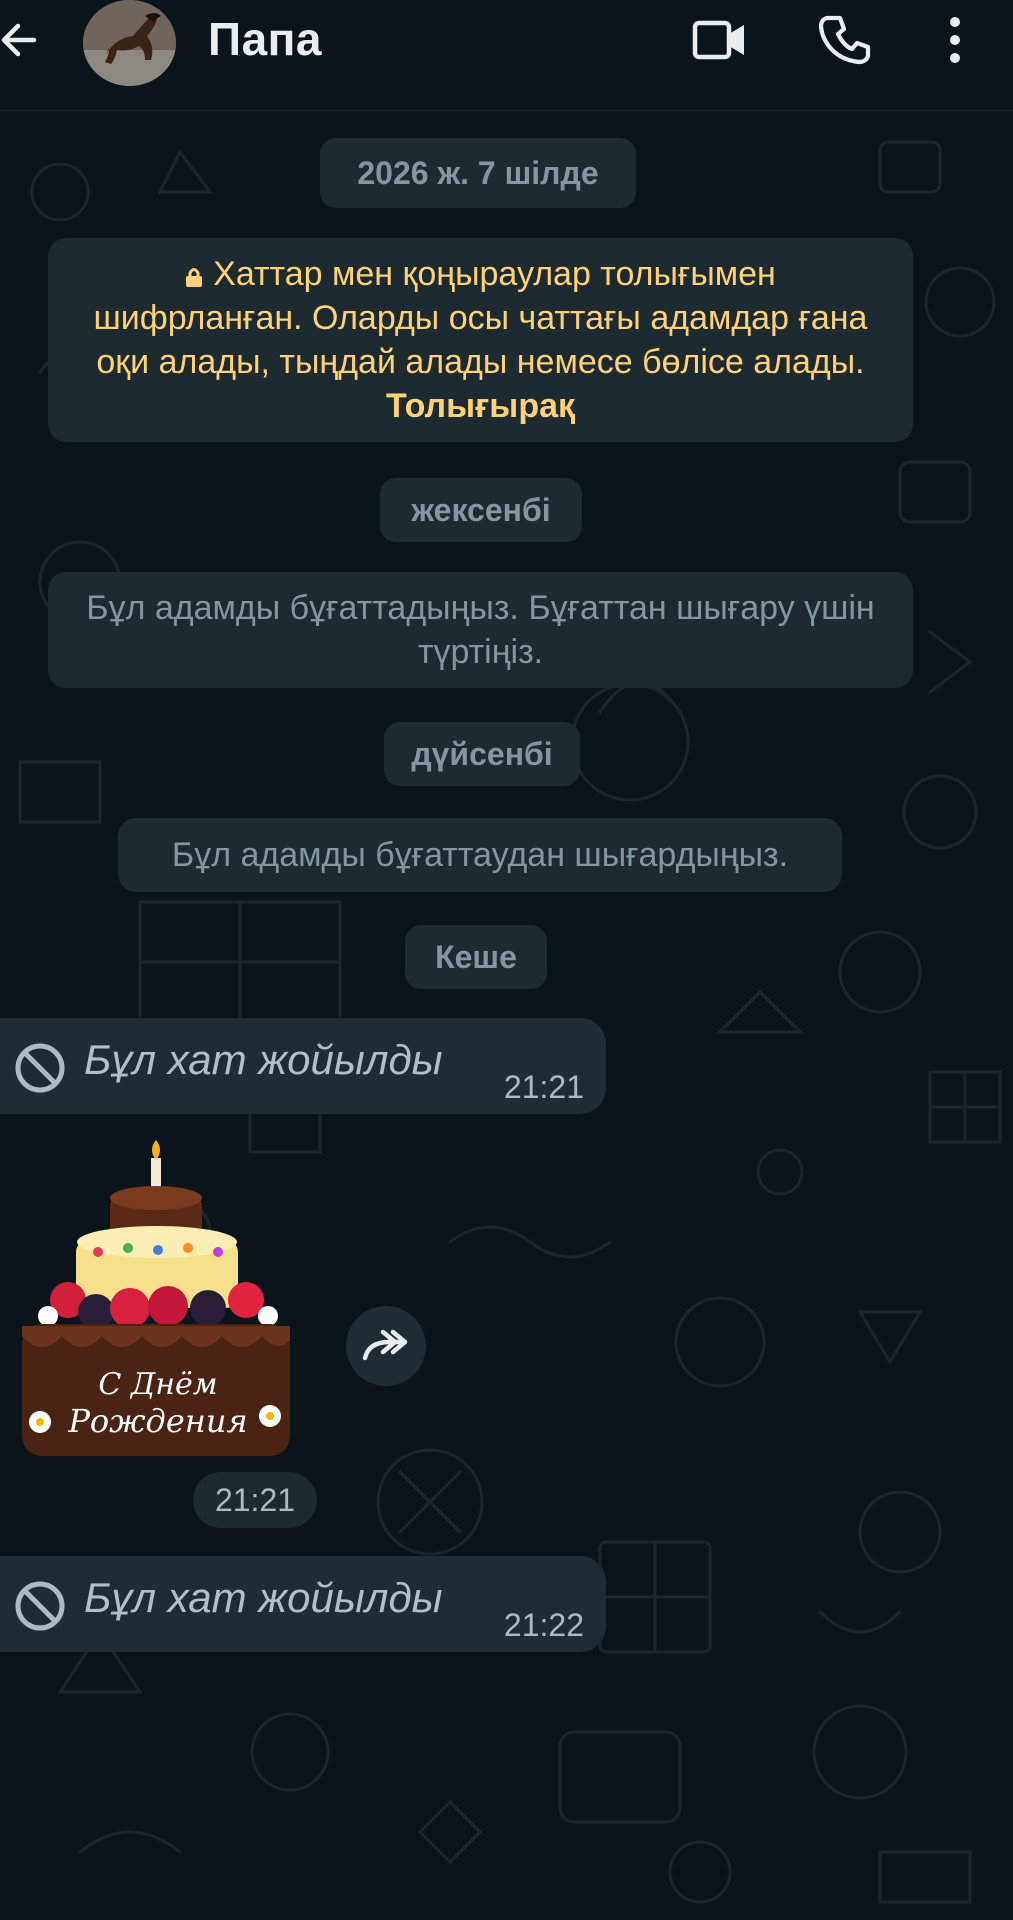  I want to click on video-call-button, so click(720, 40).